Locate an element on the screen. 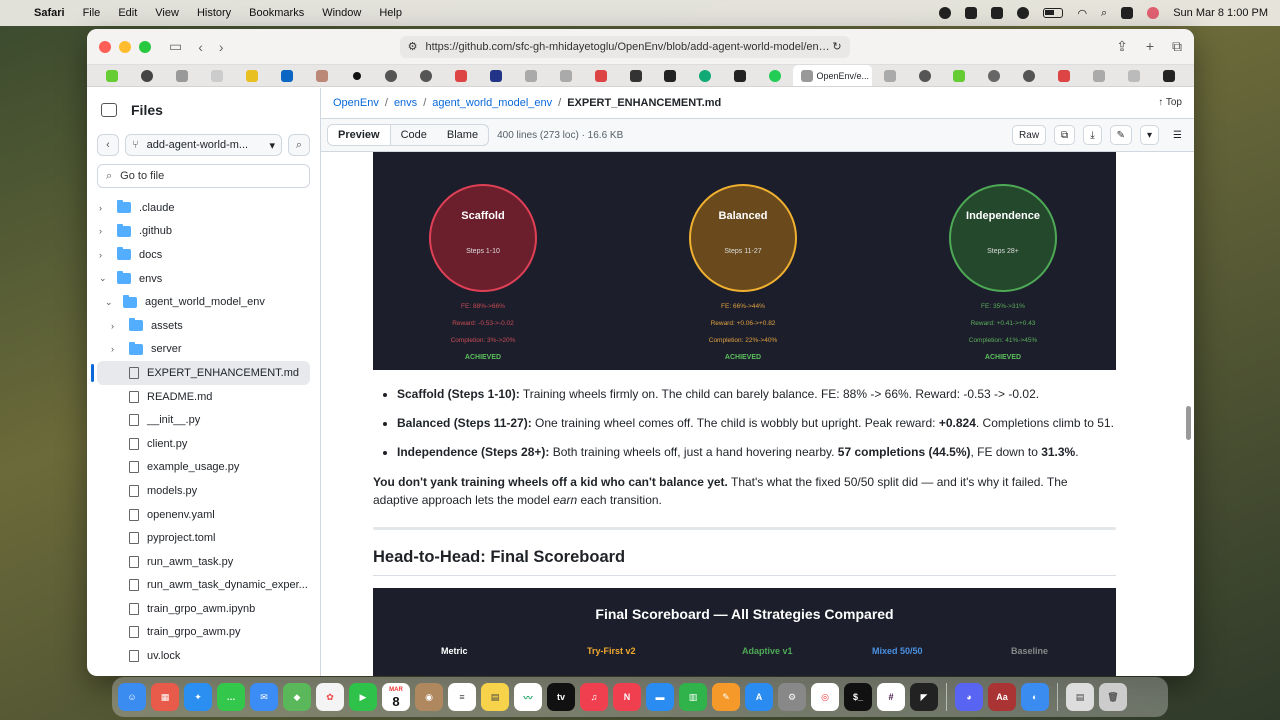  tree-item-models: models.py is located at coordinates (203, 491).